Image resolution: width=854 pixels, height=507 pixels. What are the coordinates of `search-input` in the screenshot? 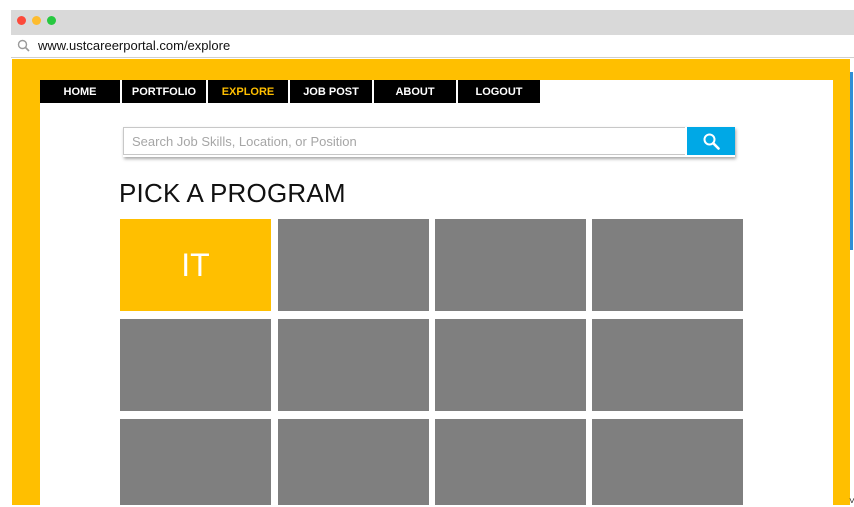 It's located at (404, 141).